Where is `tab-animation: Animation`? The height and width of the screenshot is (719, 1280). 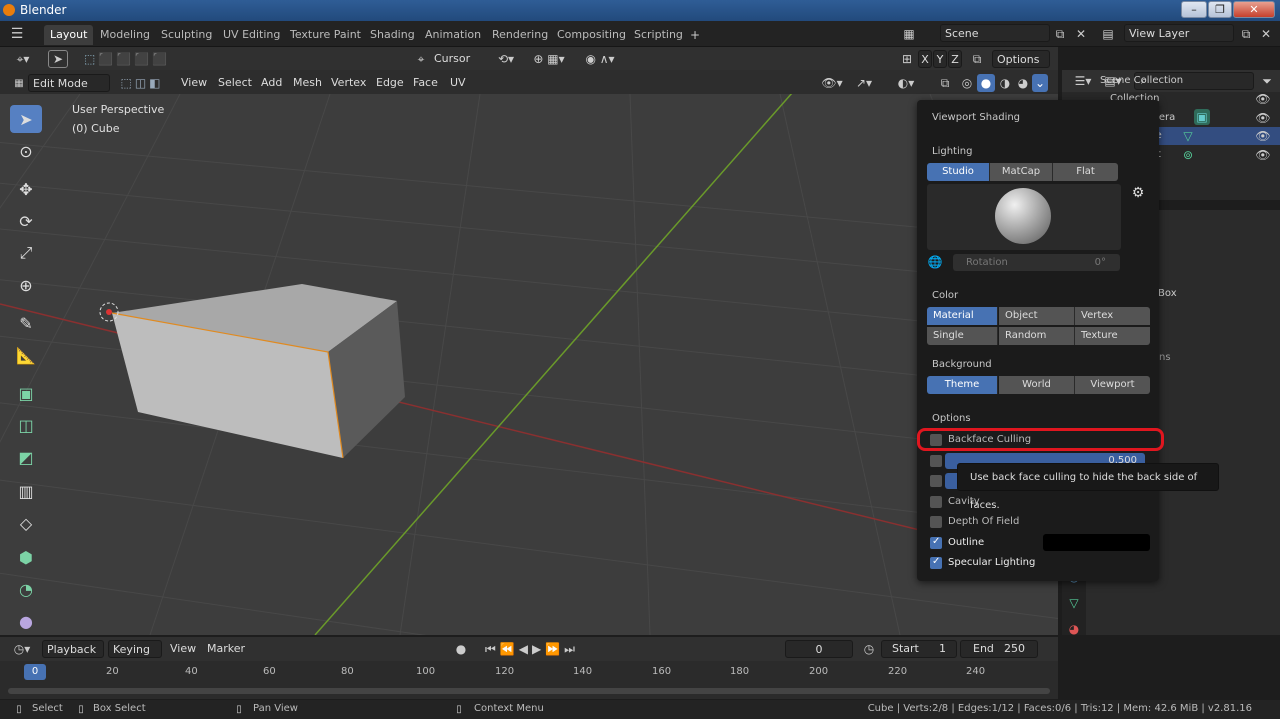 tab-animation: Animation is located at coordinates (453, 35).